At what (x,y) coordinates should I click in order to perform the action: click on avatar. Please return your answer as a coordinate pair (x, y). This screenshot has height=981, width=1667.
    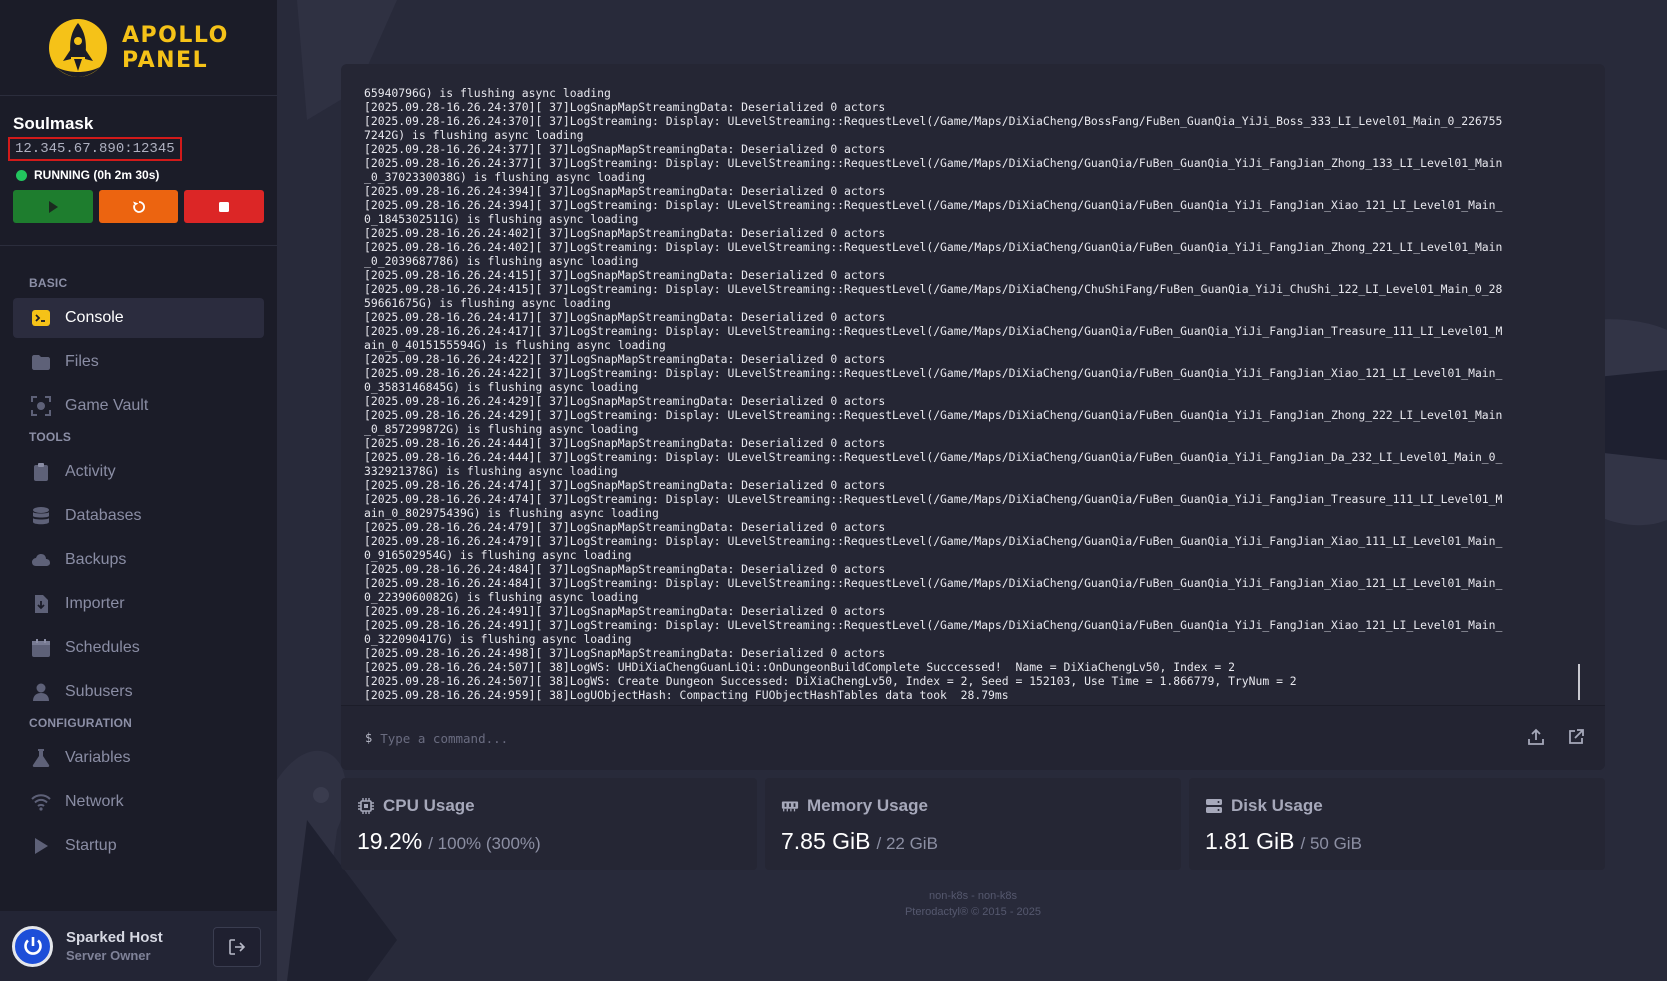
    Looking at the image, I should click on (32, 946).